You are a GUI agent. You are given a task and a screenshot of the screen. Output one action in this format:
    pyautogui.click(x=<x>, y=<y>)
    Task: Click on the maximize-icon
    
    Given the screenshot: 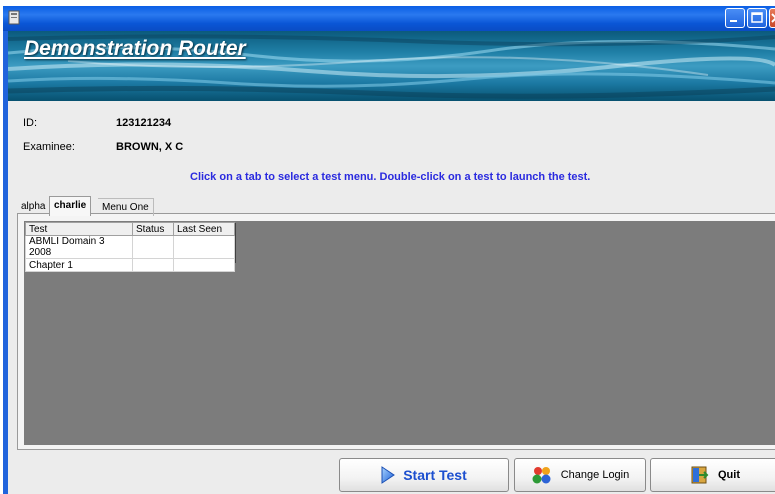 What is the action you would take?
    pyautogui.click(x=757, y=17)
    